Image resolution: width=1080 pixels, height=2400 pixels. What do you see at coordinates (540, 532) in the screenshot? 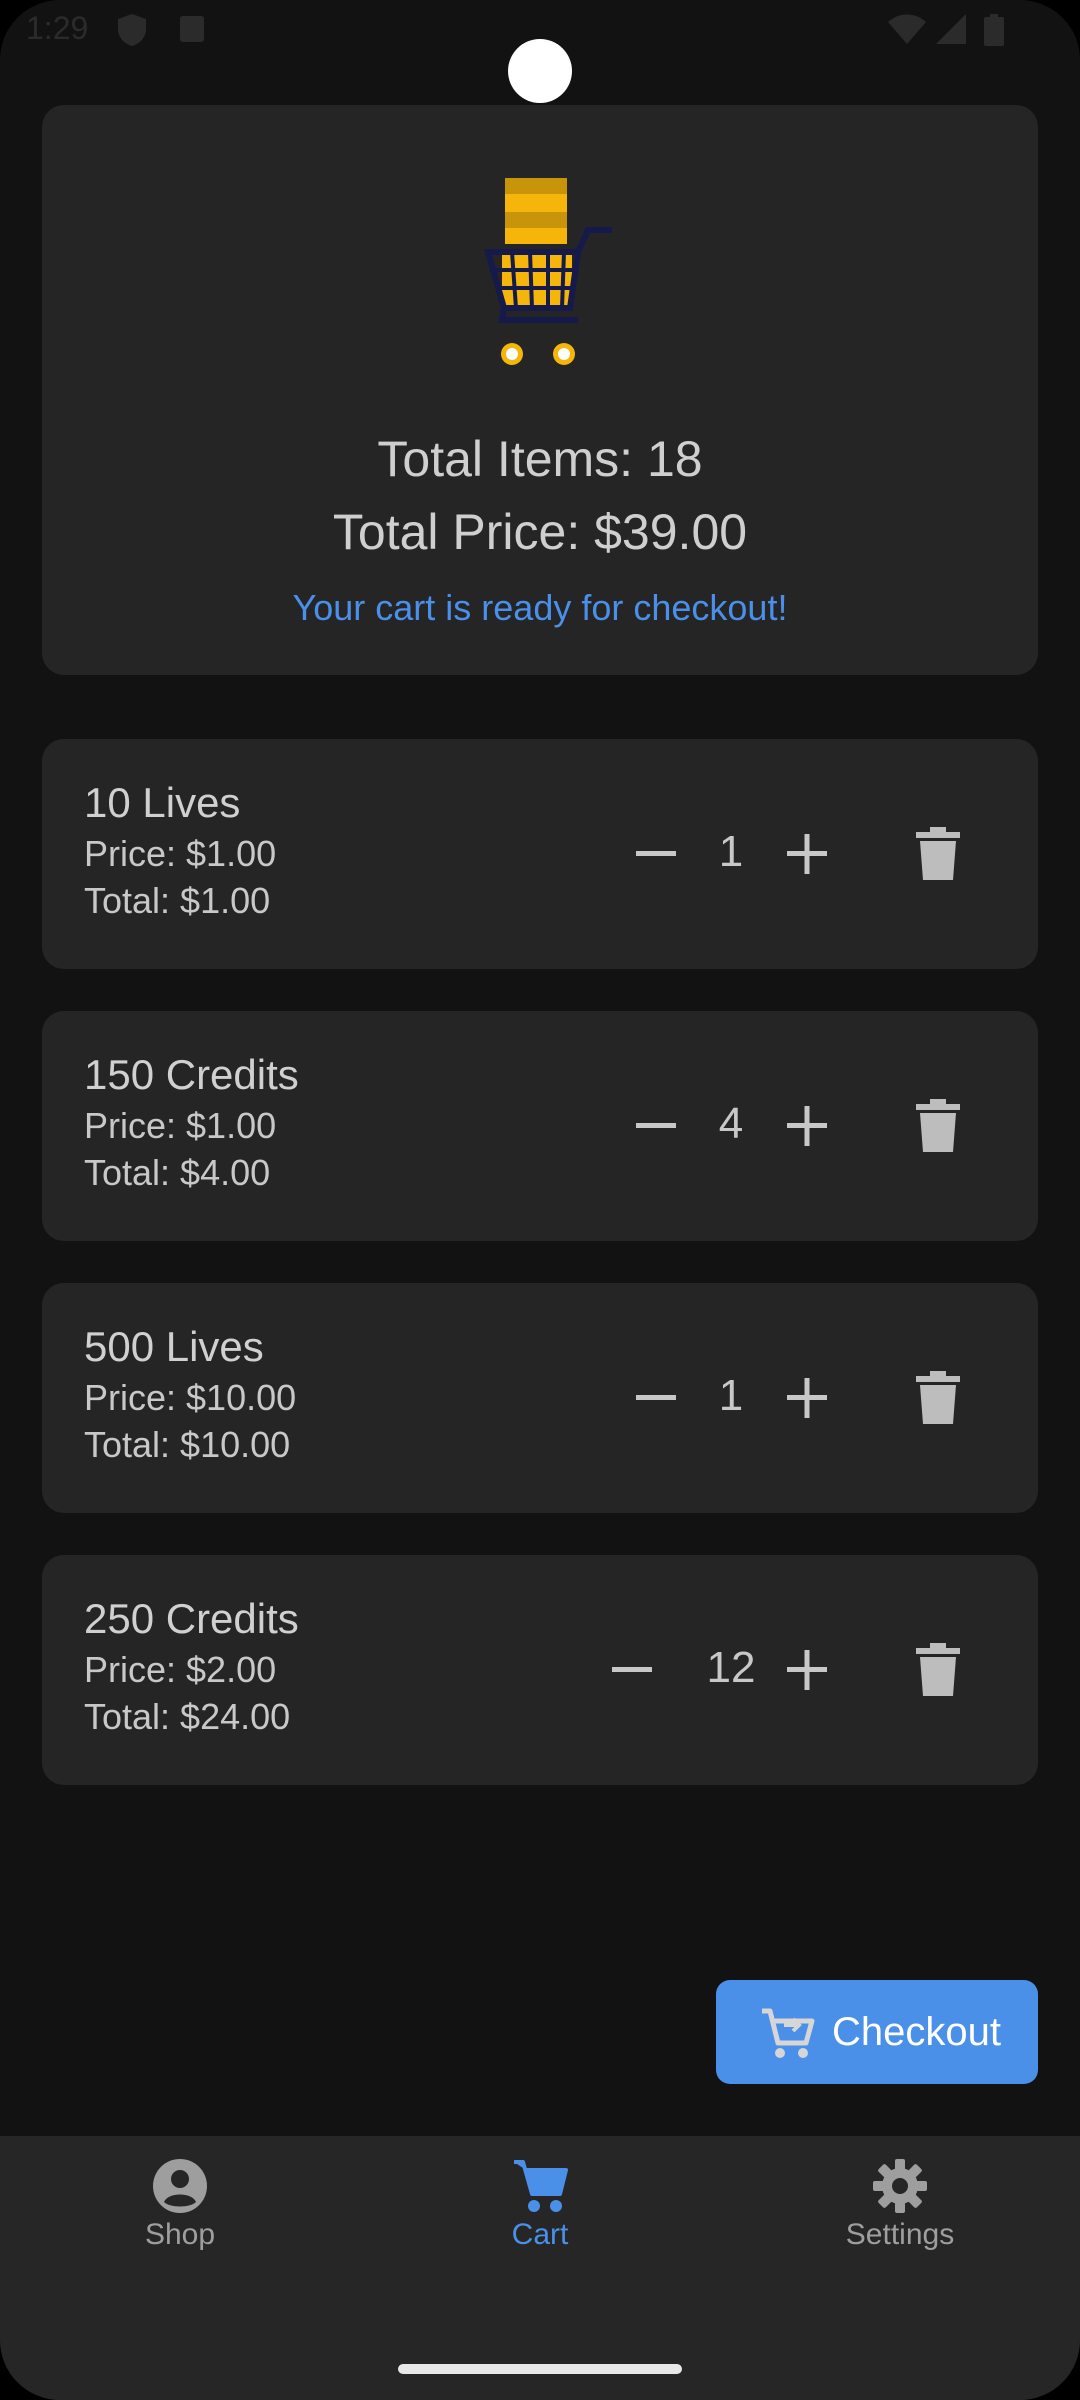
I see `total-price-text: Total Price: $39.00` at bounding box center [540, 532].